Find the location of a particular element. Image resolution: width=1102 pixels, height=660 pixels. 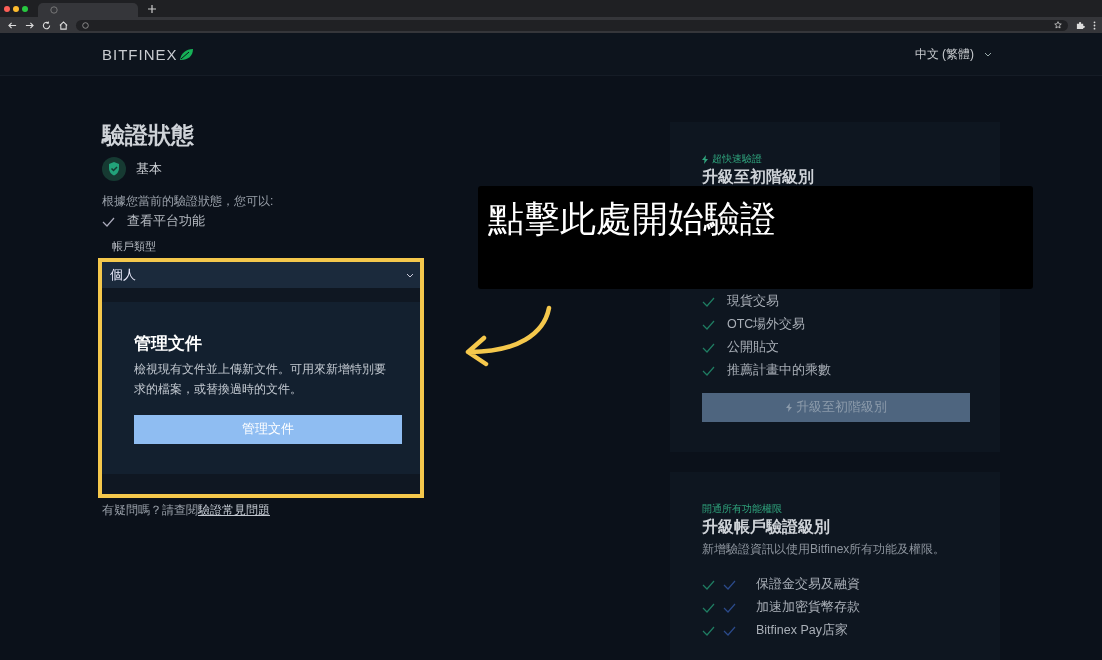

card-tag: 開通所有功能權限 is located at coordinates (742, 509).